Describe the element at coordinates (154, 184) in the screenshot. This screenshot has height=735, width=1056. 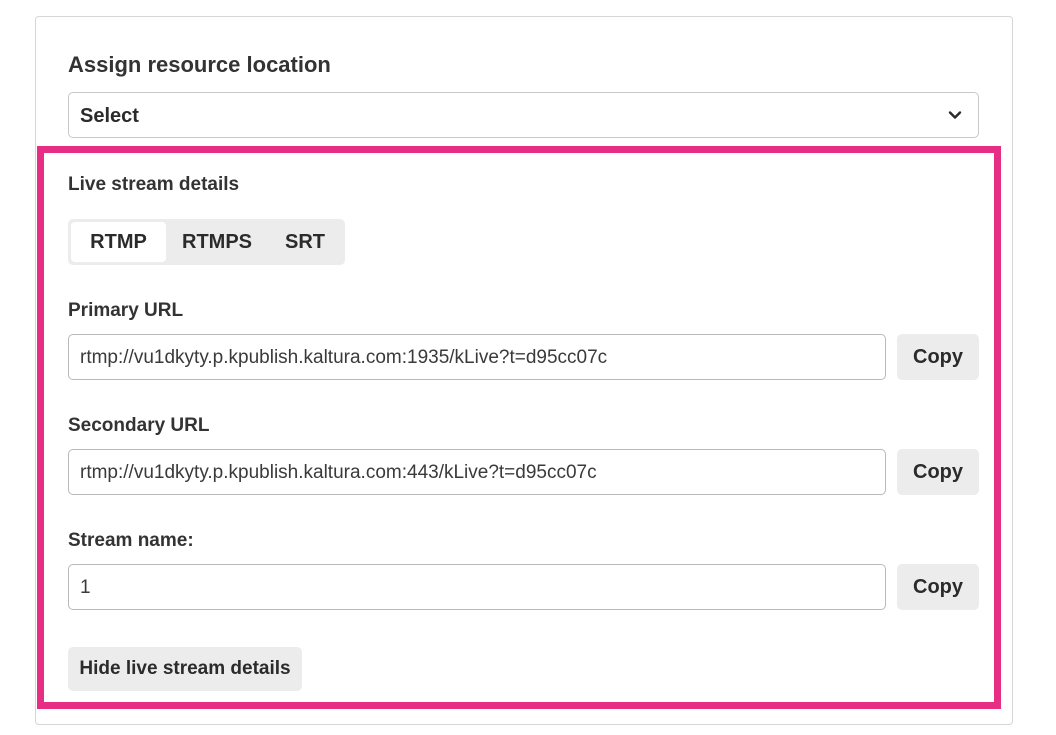
I see `live-stream-details-title: Live stream details` at that location.